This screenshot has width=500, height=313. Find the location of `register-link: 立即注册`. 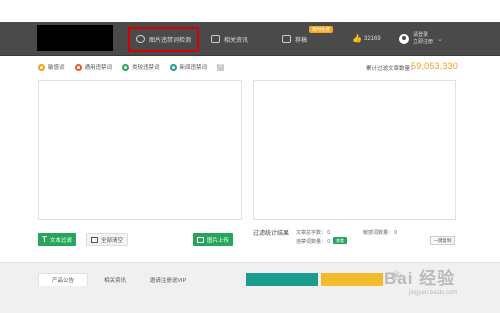

register-link: 立即注册 is located at coordinates (423, 42).